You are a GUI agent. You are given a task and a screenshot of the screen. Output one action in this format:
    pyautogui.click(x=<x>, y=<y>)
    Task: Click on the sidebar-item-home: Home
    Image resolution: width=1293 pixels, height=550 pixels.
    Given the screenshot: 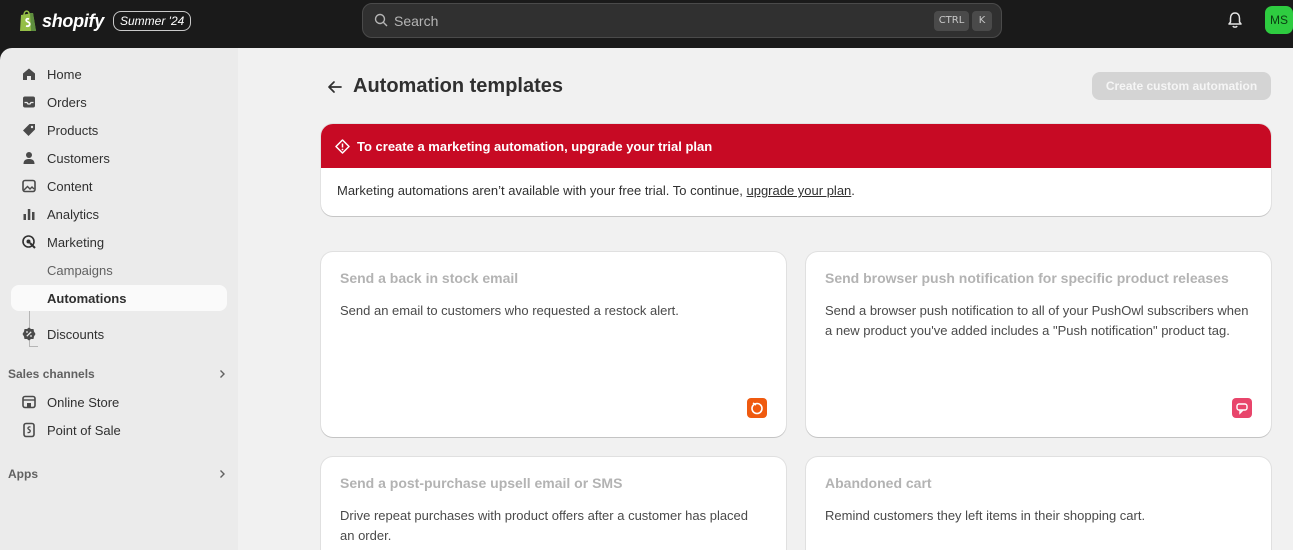 What is the action you would take?
    pyautogui.click(x=119, y=74)
    